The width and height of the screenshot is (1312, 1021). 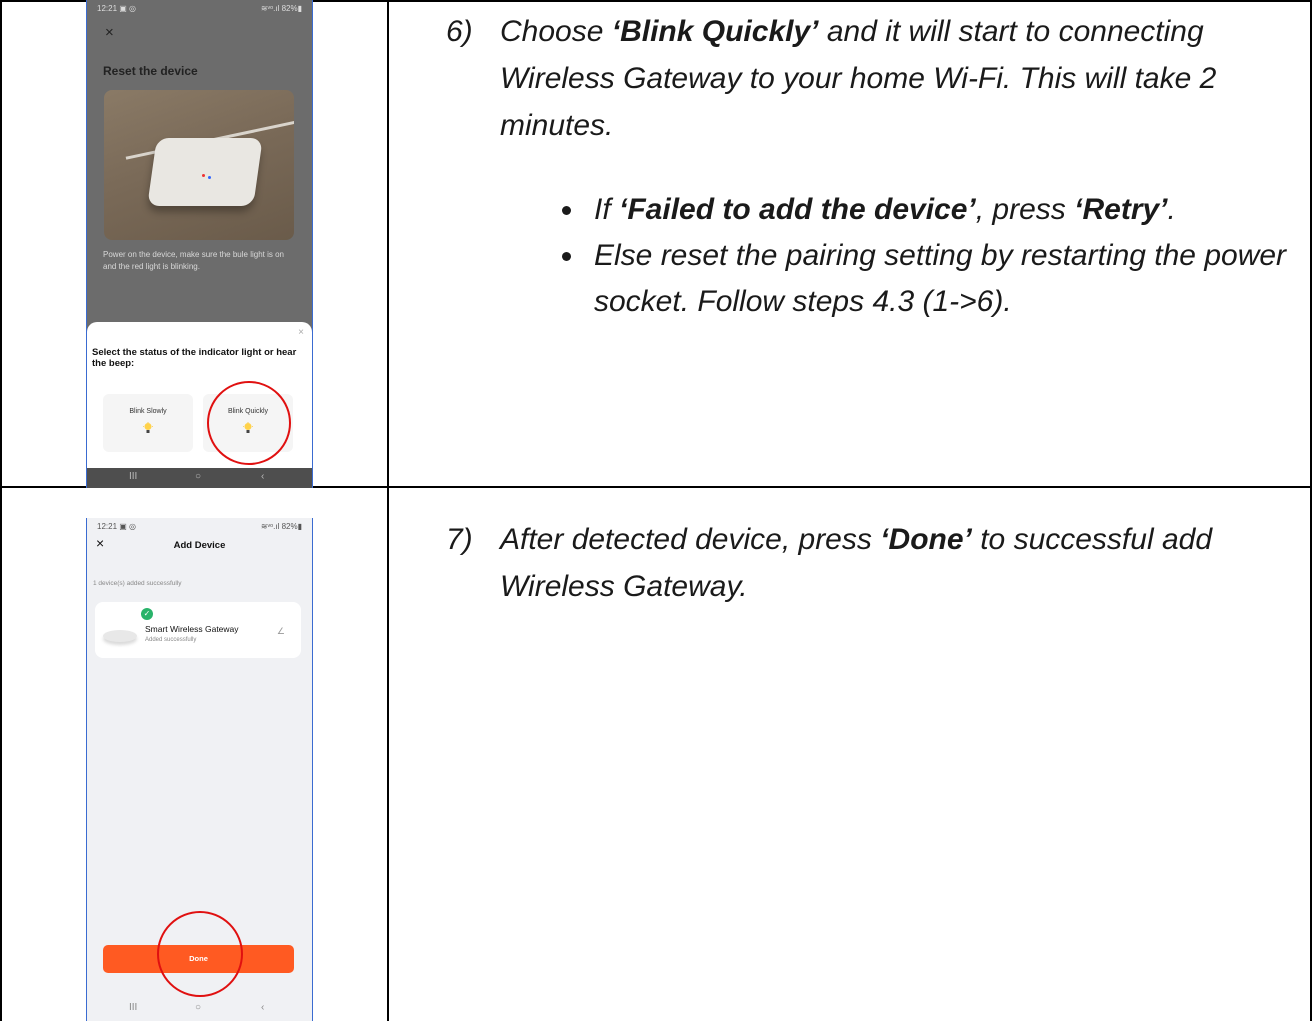 What do you see at coordinates (109, 32) in the screenshot?
I see `close-icon: ×` at bounding box center [109, 32].